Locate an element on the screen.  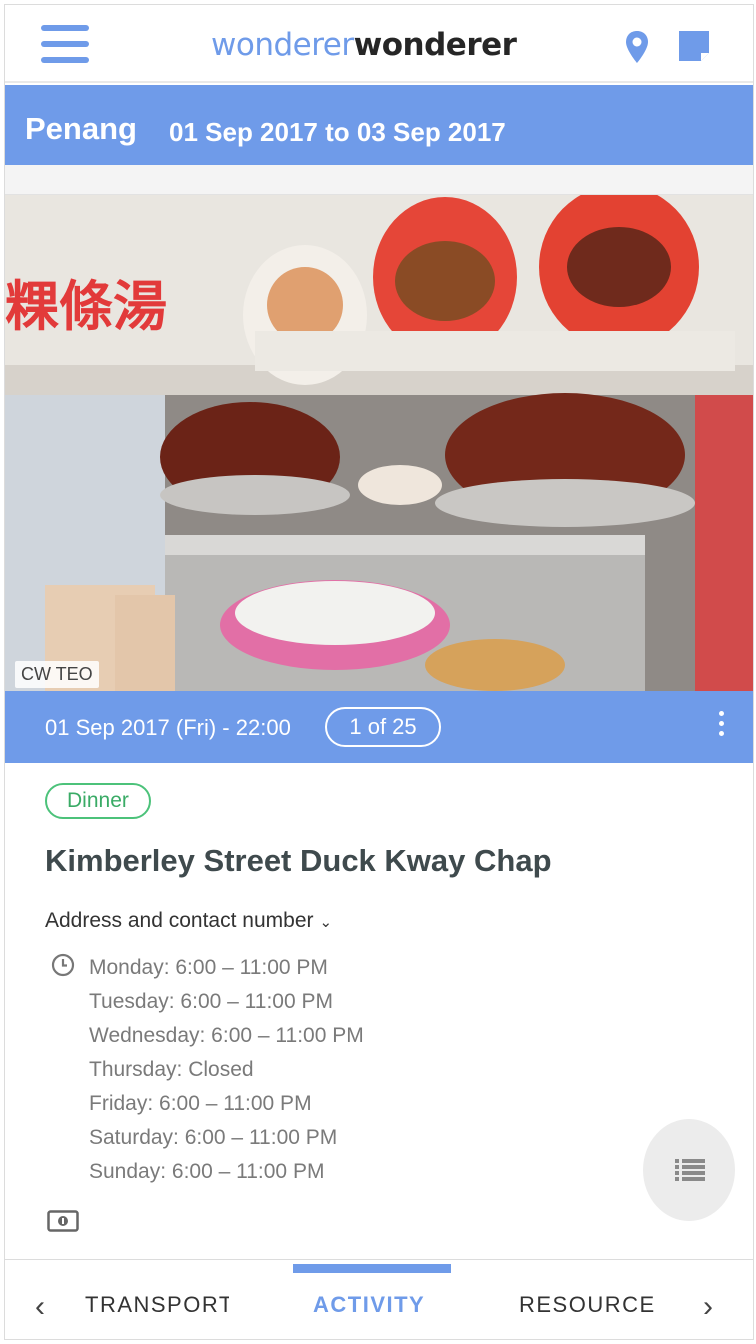
activity-datetime: 01 Sep 2017 (Fri) - 22:00 is located at coordinates (168, 727).